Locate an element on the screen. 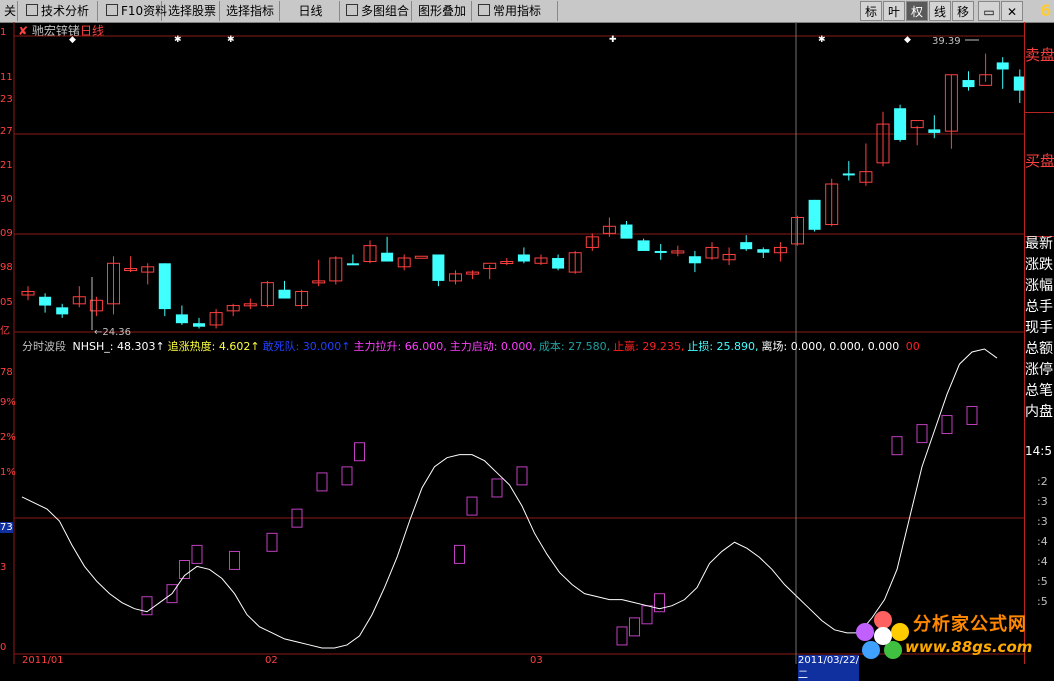 This screenshot has height=681, width=1054. multi-chart-menu: 多图组合 is located at coordinates (377, 11).